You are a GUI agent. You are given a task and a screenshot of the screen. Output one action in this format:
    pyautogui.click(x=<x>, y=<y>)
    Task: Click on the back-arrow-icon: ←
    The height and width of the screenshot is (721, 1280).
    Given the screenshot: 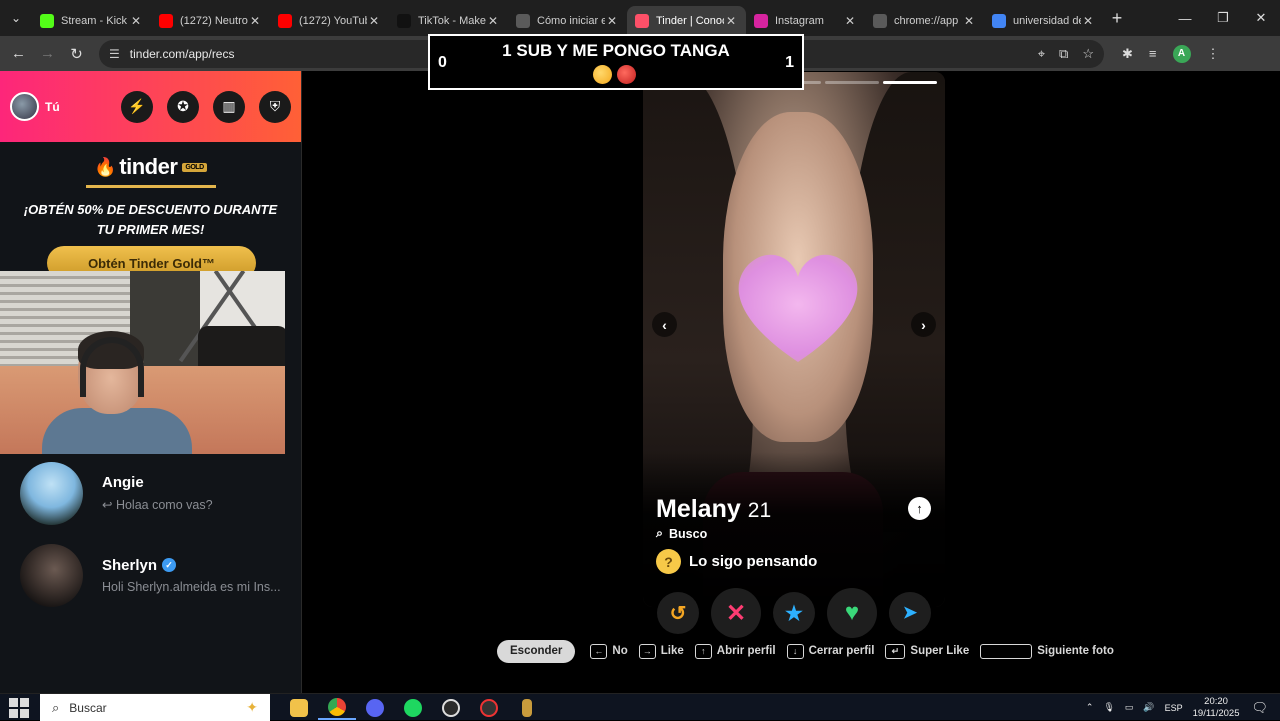 What is the action you would take?
    pyautogui.click(x=18, y=54)
    